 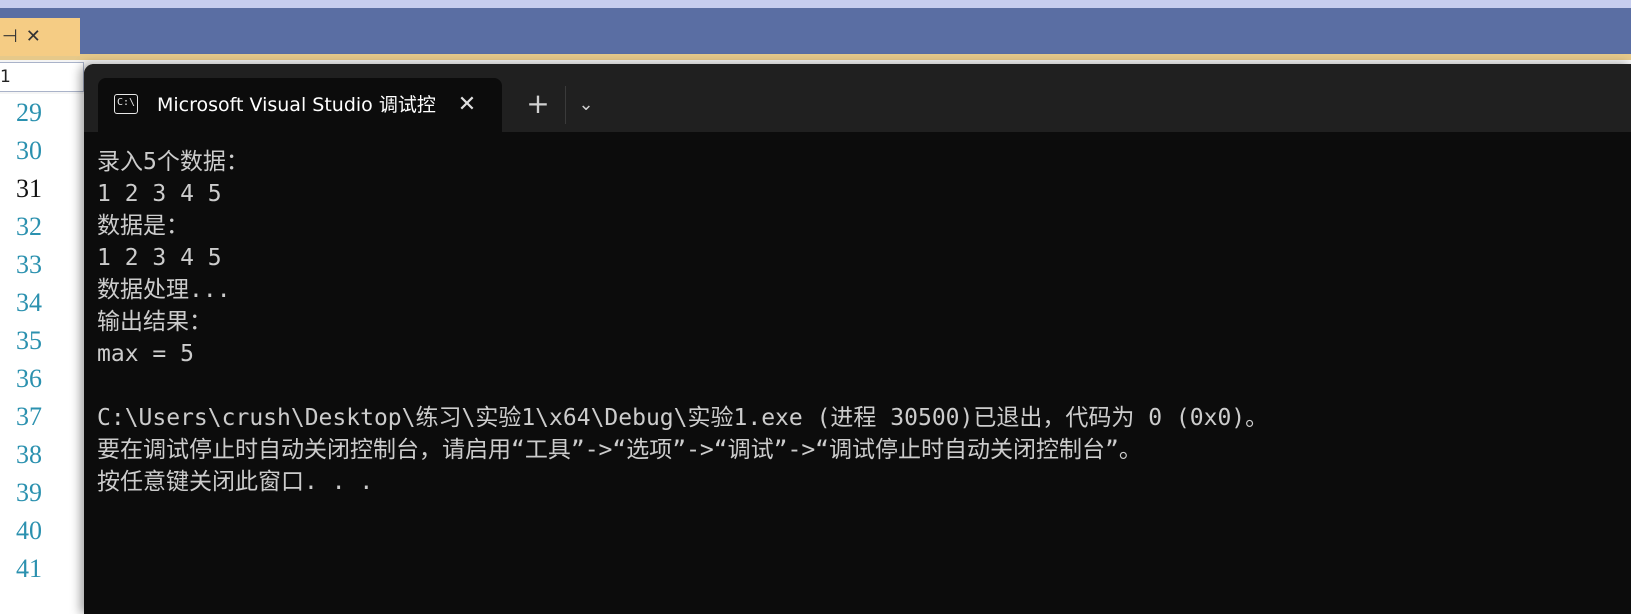 I want to click on close-tab-icon: ✕, so click(x=467, y=105).